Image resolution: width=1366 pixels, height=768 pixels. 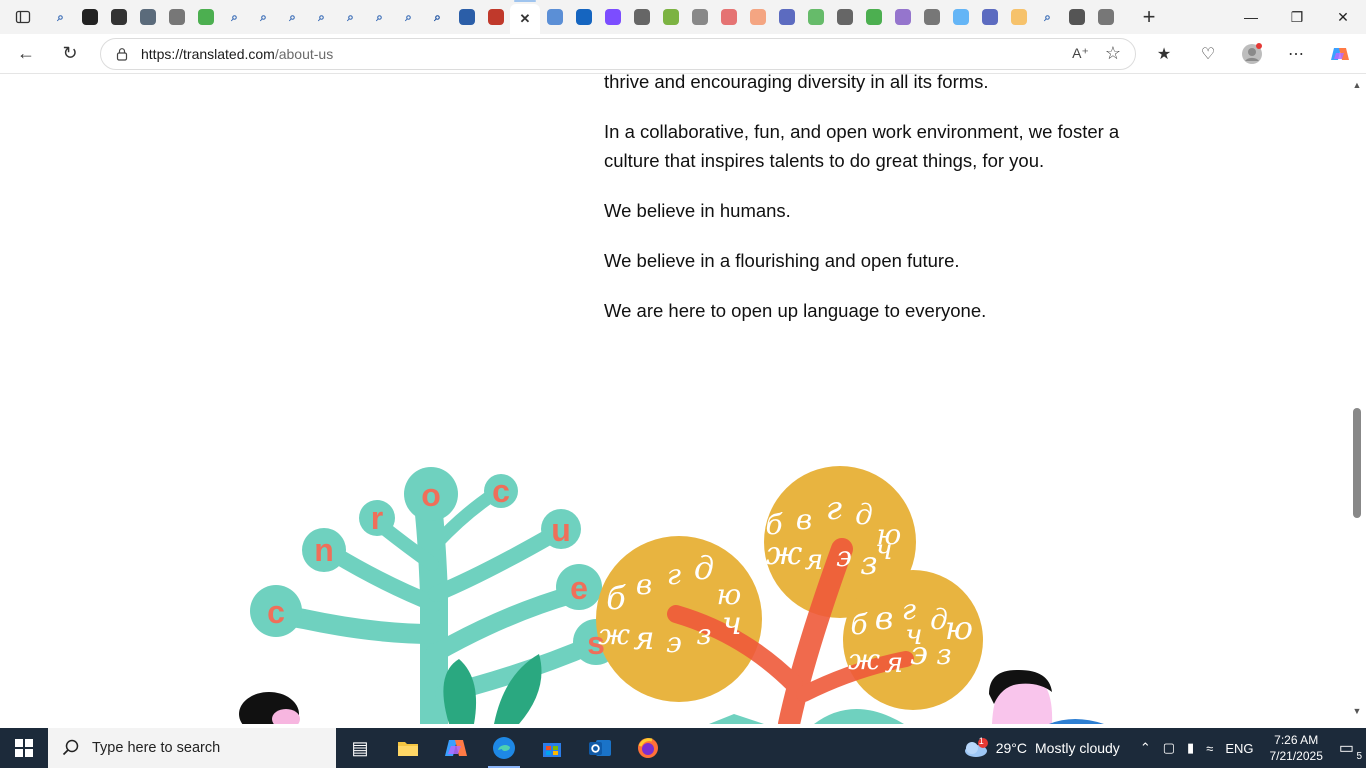 What do you see at coordinates (1296, 54) in the screenshot?
I see `settings-more-button: ⋯` at bounding box center [1296, 54].